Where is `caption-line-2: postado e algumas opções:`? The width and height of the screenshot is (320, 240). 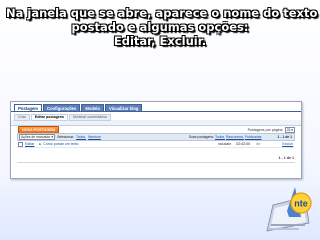
caption-line-2: postado e algumas opções: is located at coordinates (160, 27).